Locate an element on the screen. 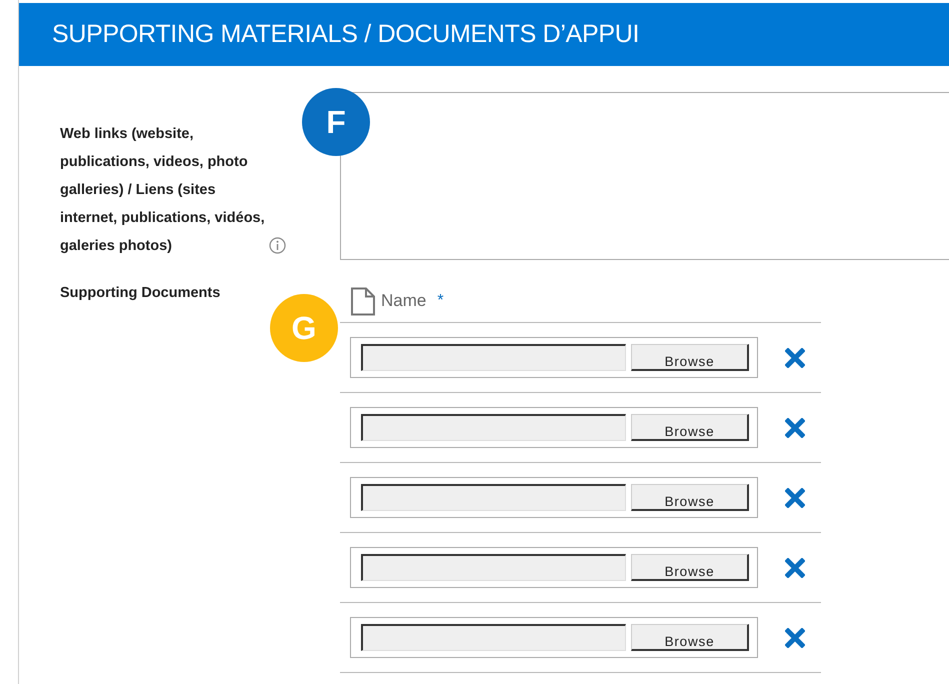 The height and width of the screenshot is (684, 949). section-title: SUPPORTING MATERIALS / DOCUMENTS D’APPUI is located at coordinates (346, 34).